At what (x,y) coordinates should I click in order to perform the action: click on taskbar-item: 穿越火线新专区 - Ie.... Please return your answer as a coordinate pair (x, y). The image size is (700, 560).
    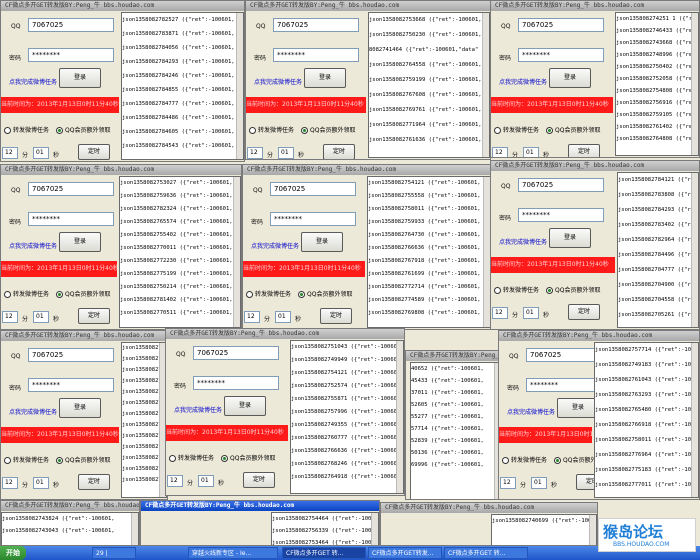
    Looking at the image, I should click on (233, 553).